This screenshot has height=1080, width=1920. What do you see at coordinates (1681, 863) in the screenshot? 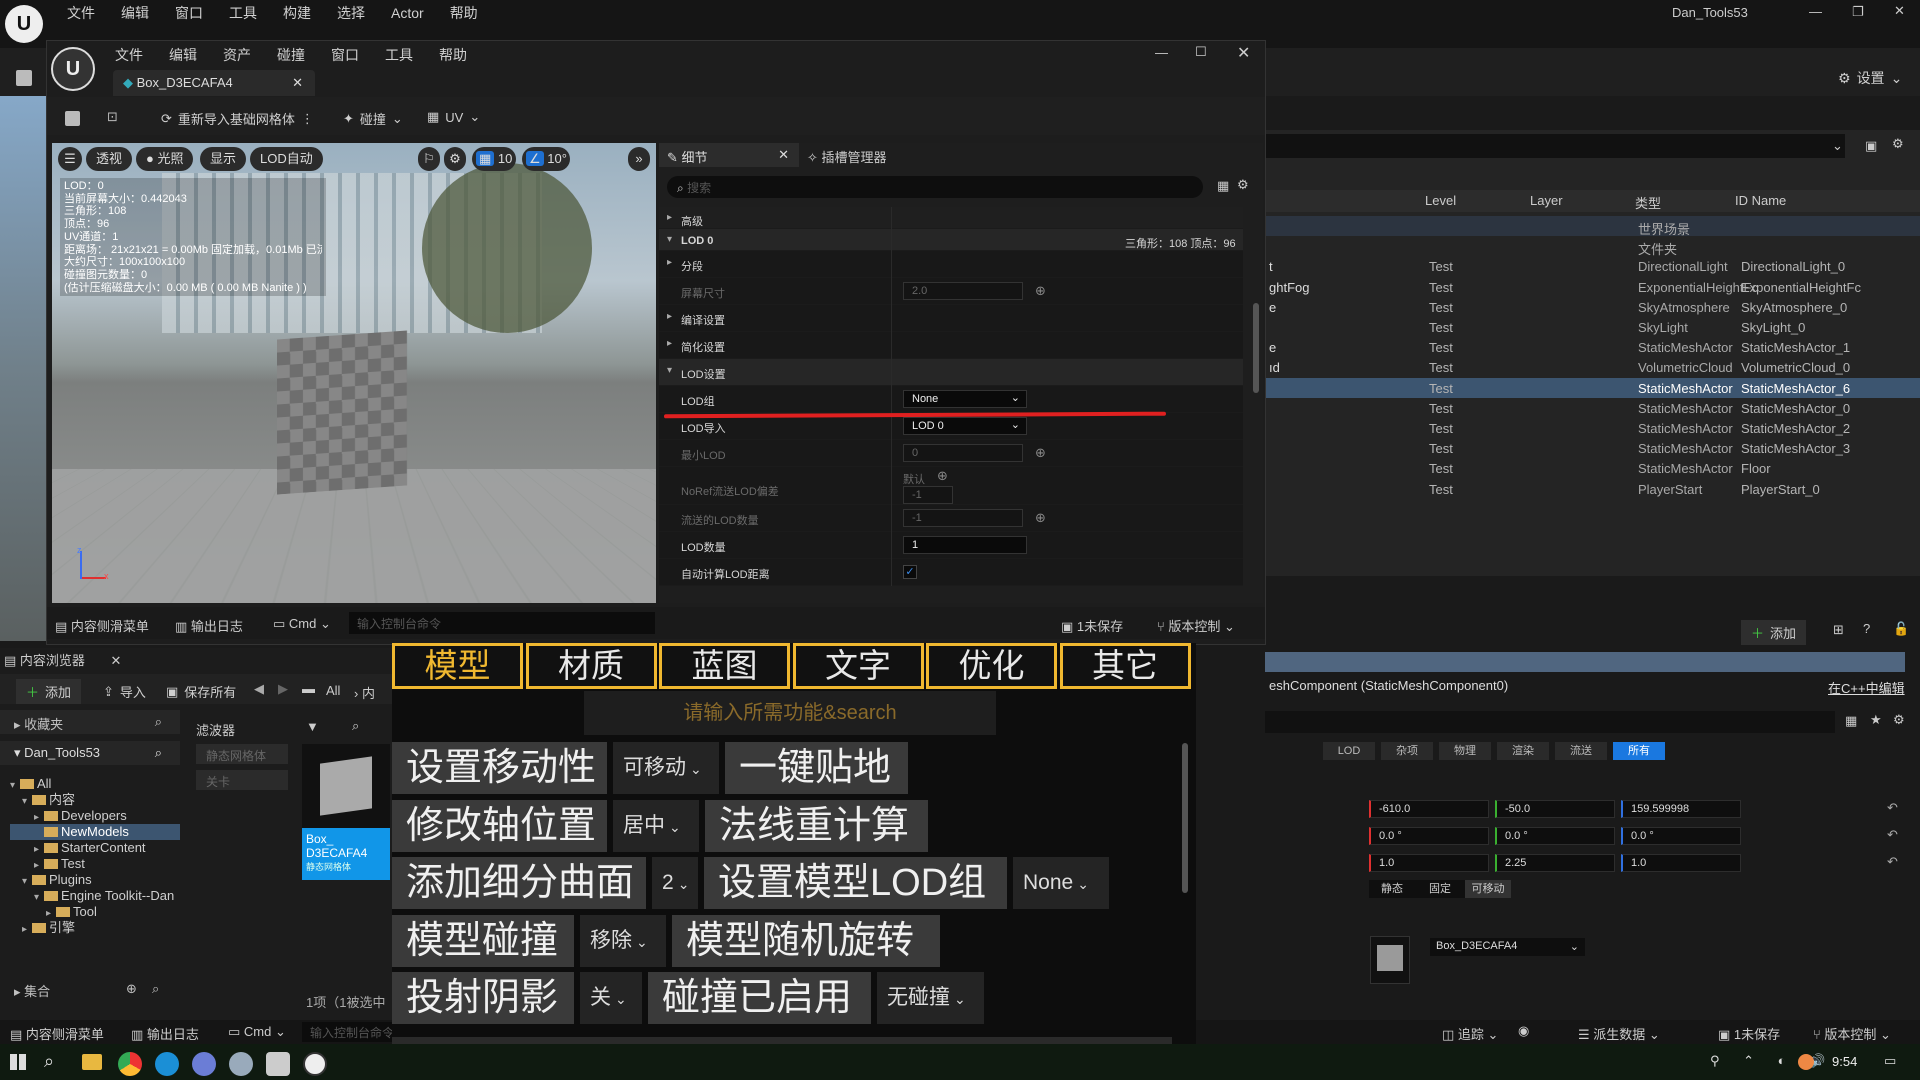
I see `scale-field: 1.0` at bounding box center [1681, 863].